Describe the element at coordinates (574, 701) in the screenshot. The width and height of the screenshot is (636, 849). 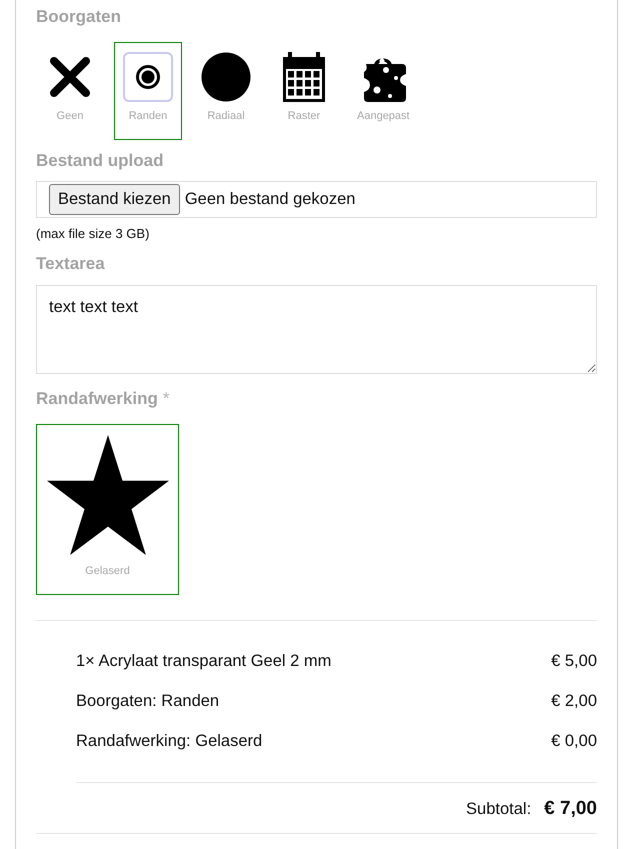
I see `line-item-price: € 2,00` at that location.